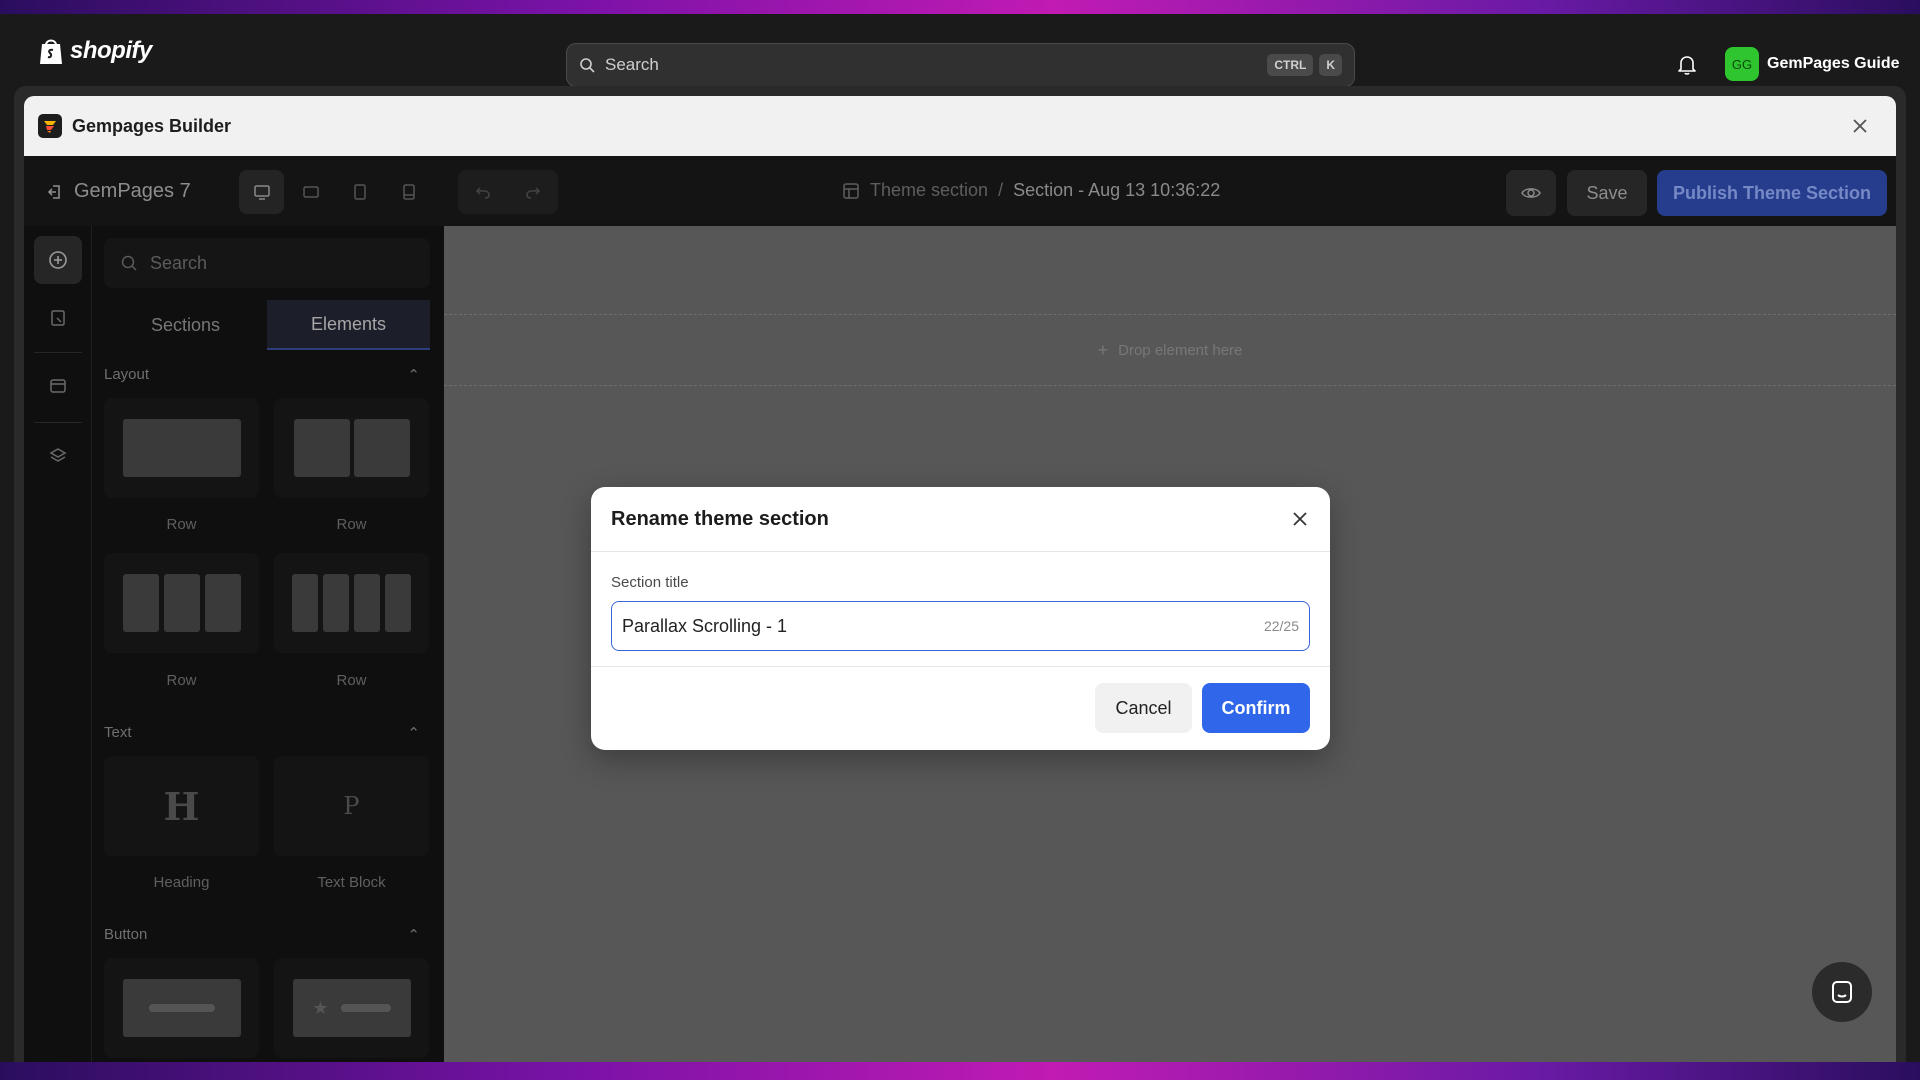 The width and height of the screenshot is (1920, 1080). I want to click on laptop-icon, so click(310, 192).